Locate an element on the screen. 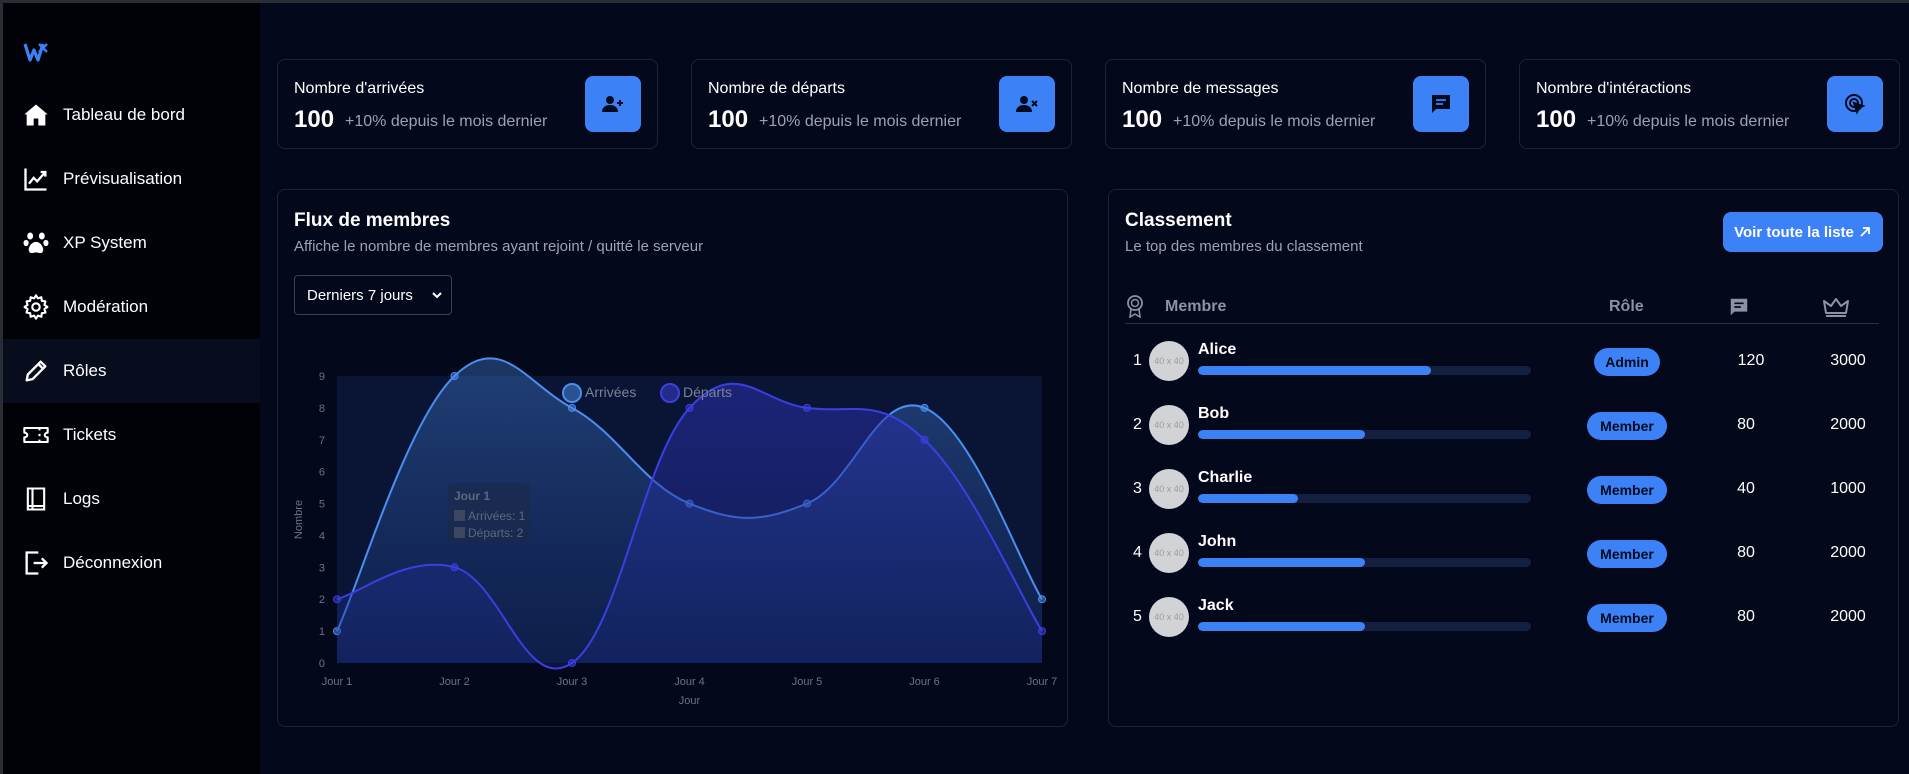  sidebar-item-label: Tableau de bord is located at coordinates (124, 114).